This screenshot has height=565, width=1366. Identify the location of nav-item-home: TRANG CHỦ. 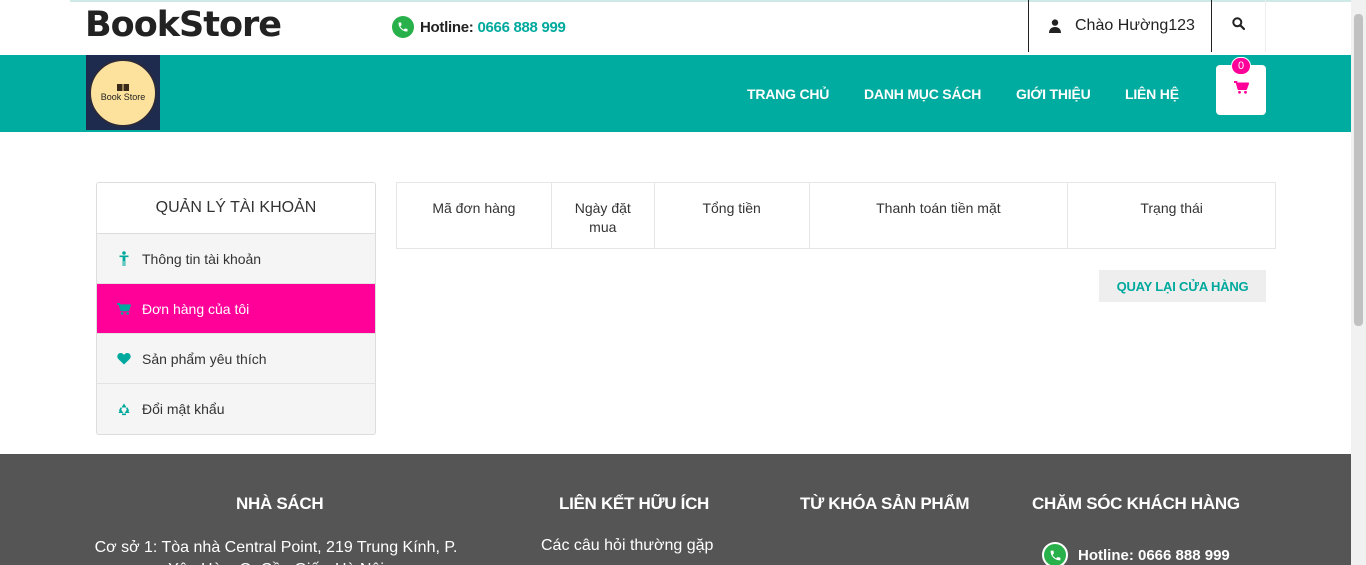
(788, 93).